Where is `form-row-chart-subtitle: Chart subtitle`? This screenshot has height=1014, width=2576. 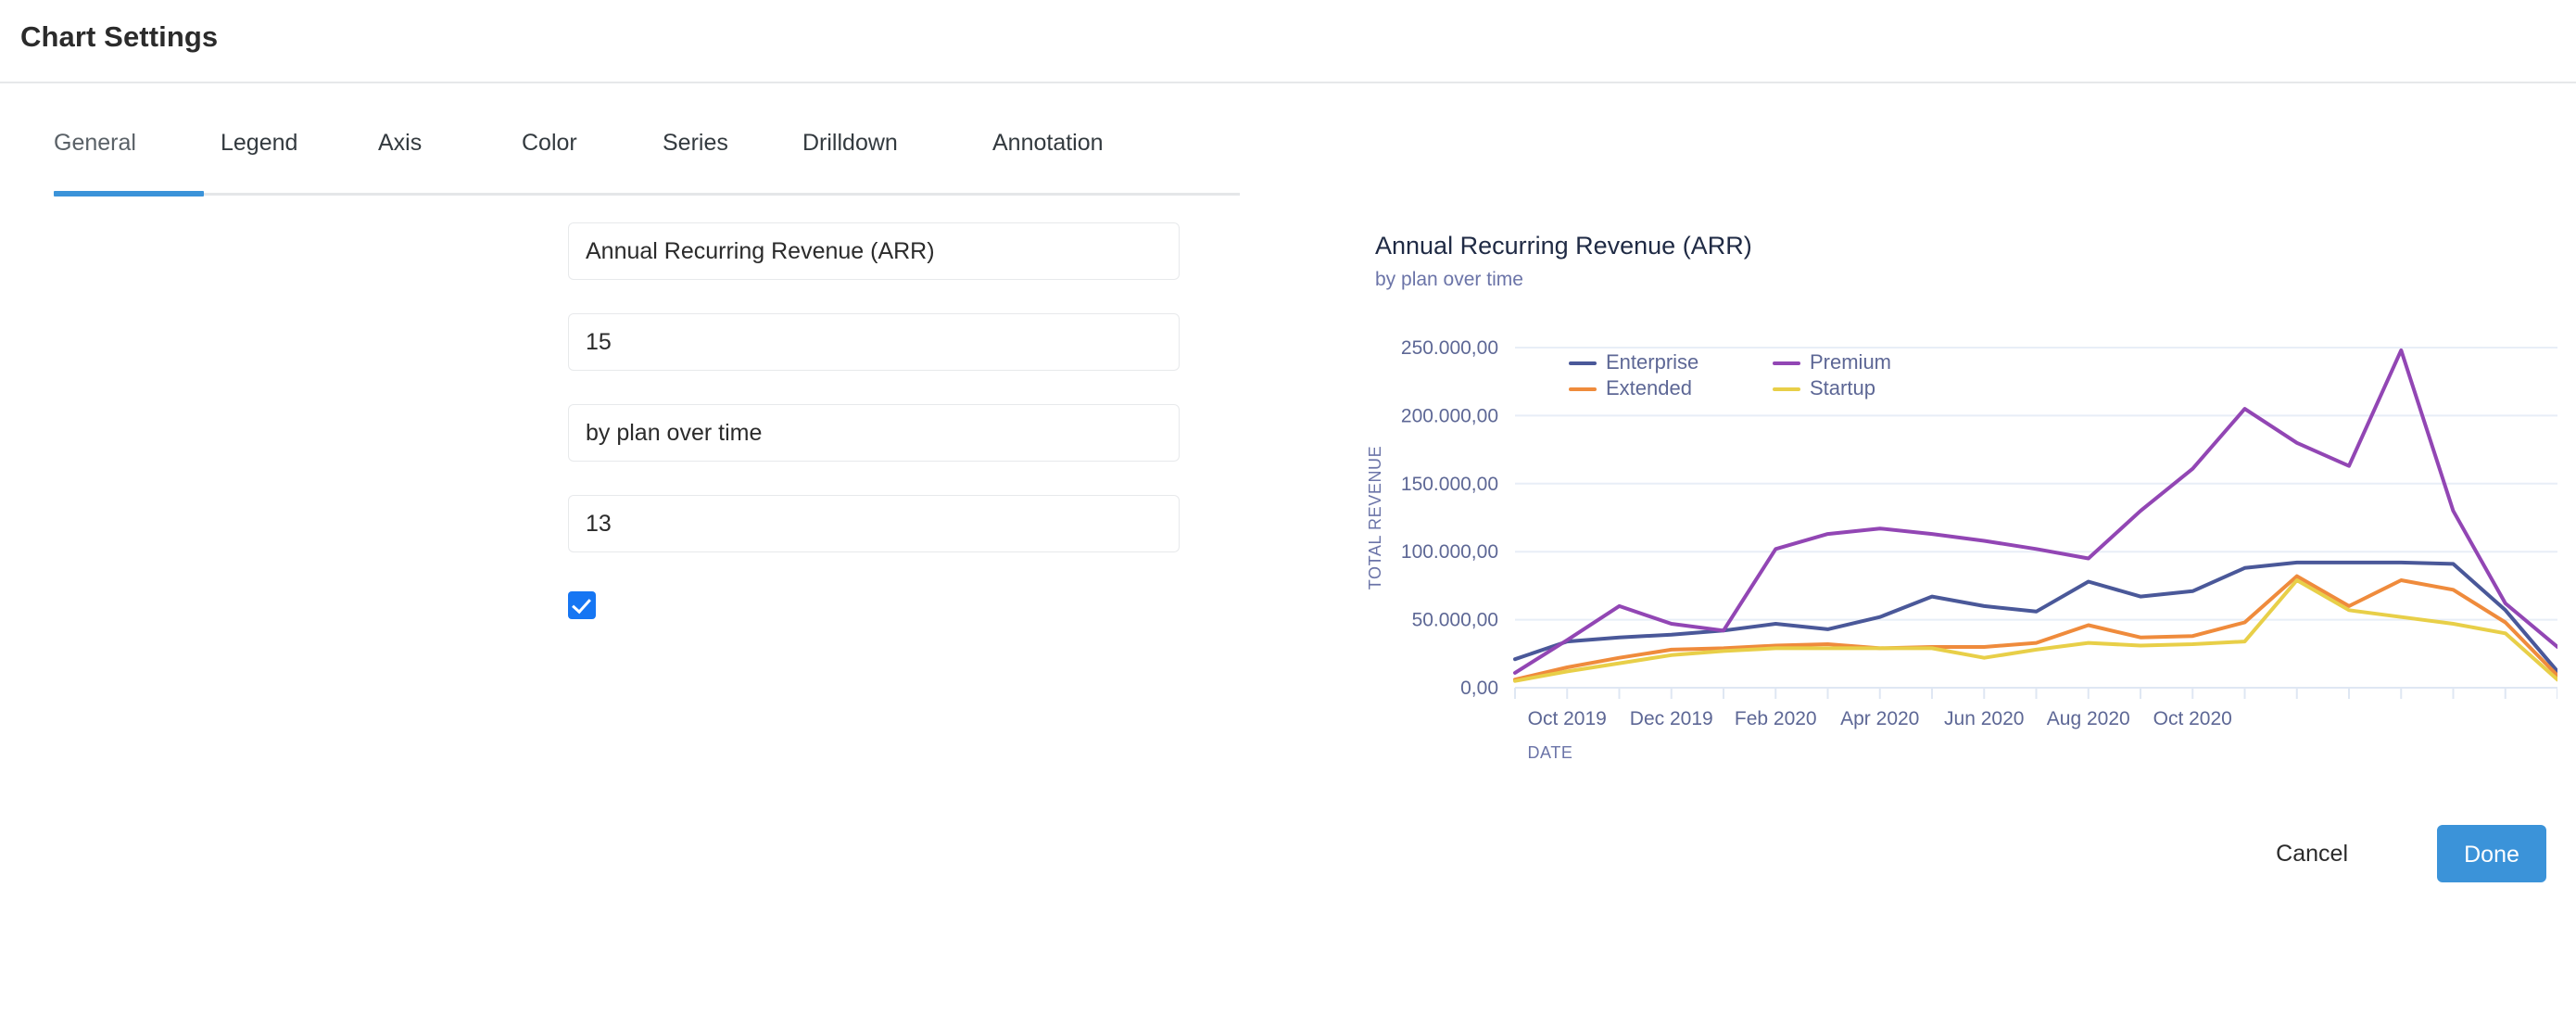 form-row-chart-subtitle: Chart subtitle is located at coordinates (621, 449).